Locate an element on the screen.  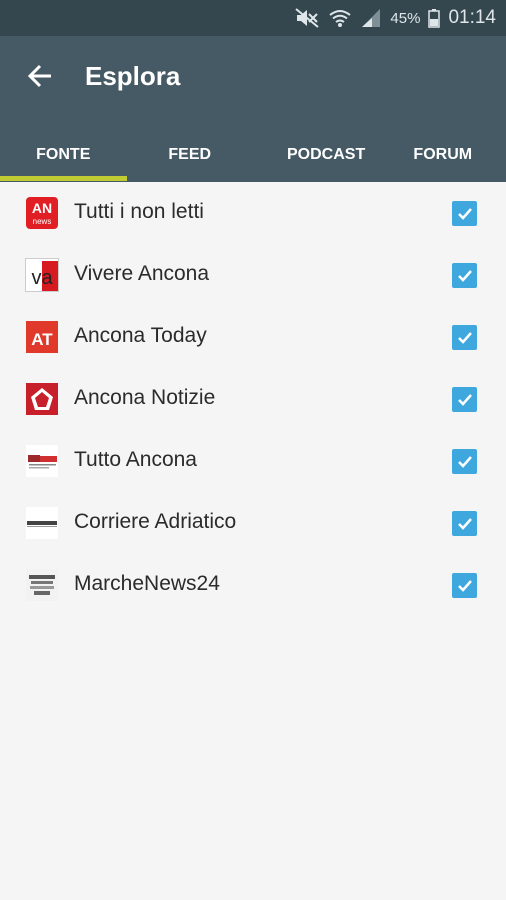
mute-icon is located at coordinates (307, 18).